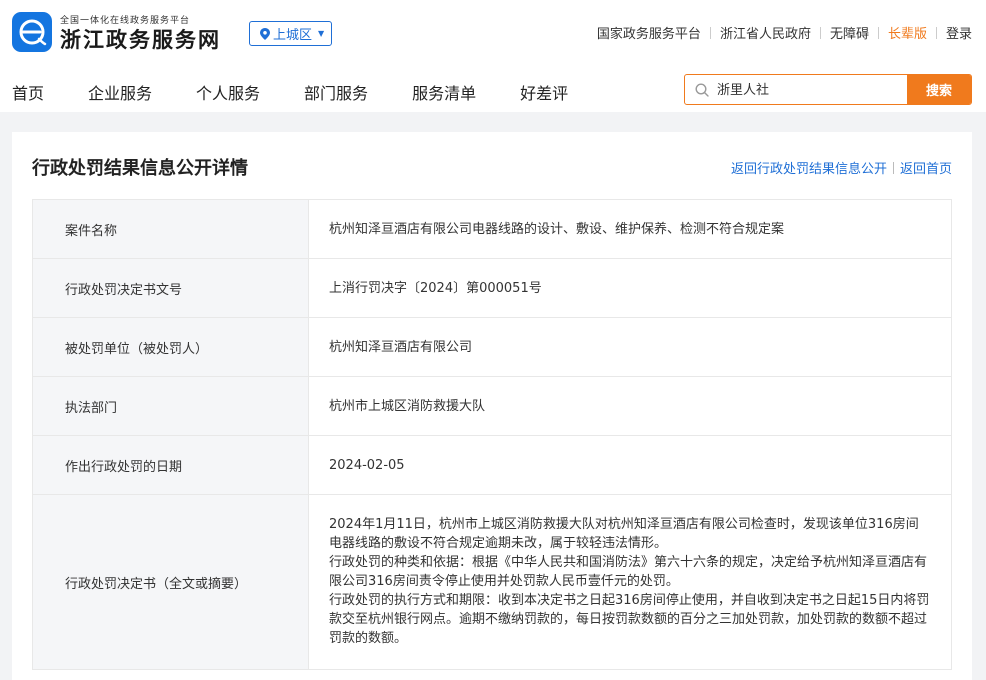  What do you see at coordinates (702, 89) in the screenshot?
I see `search-icon` at bounding box center [702, 89].